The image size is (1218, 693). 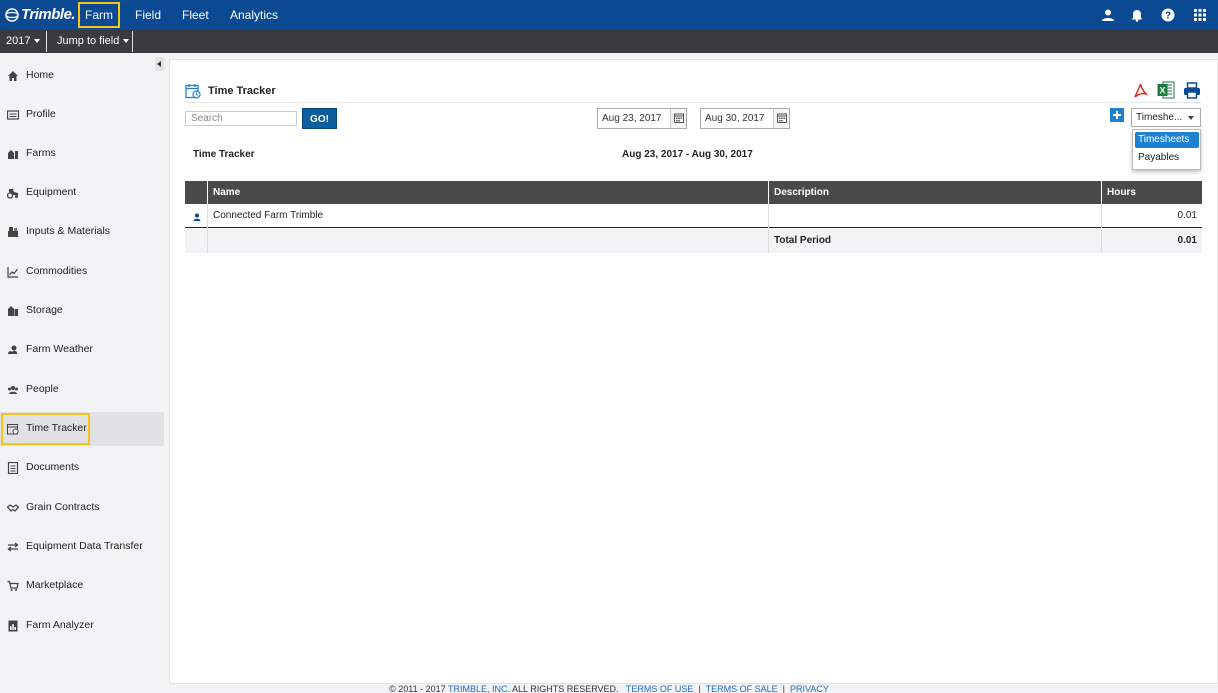 I want to click on top-navbar: Trimble. Farm Field Fleet Analytics ?, so click(x=609, y=15).